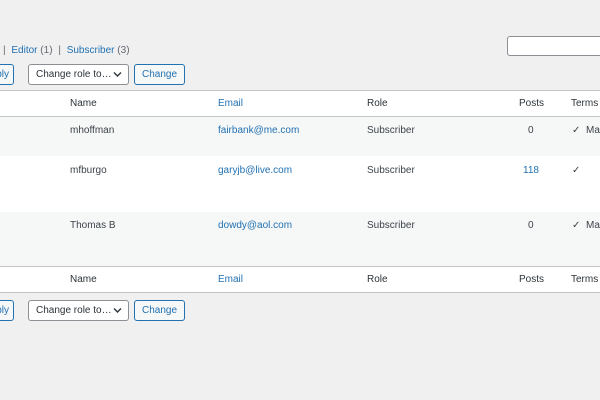 The image size is (600, 400). What do you see at coordinates (258, 130) in the screenshot?
I see `user-email-link: fairbank@me.com` at bounding box center [258, 130].